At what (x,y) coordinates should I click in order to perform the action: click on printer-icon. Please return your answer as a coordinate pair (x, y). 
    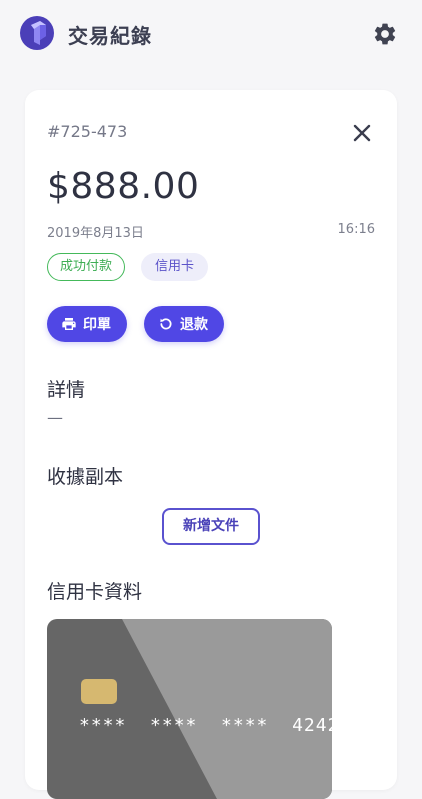
    Looking at the image, I should click on (69, 324).